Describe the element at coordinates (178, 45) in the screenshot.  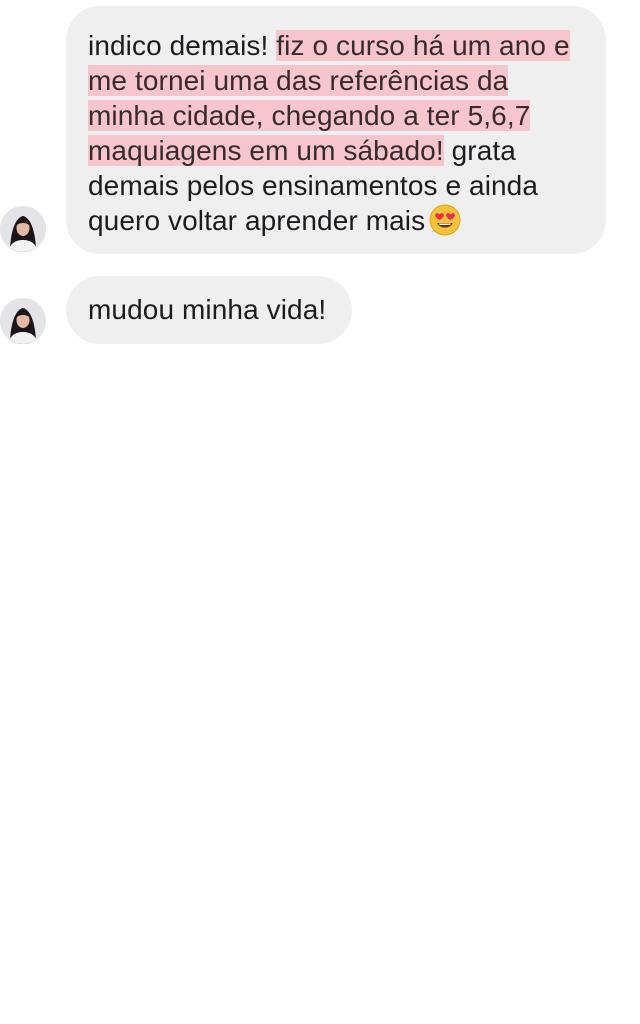
I see `message-text: indico demais!` at that location.